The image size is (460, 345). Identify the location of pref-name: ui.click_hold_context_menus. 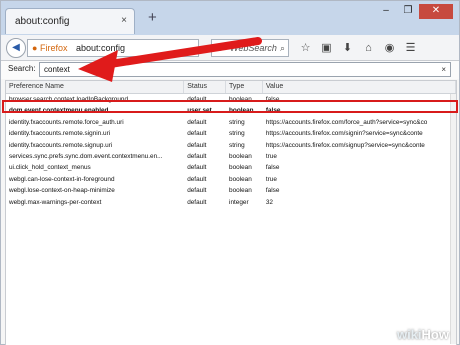
(50, 168).